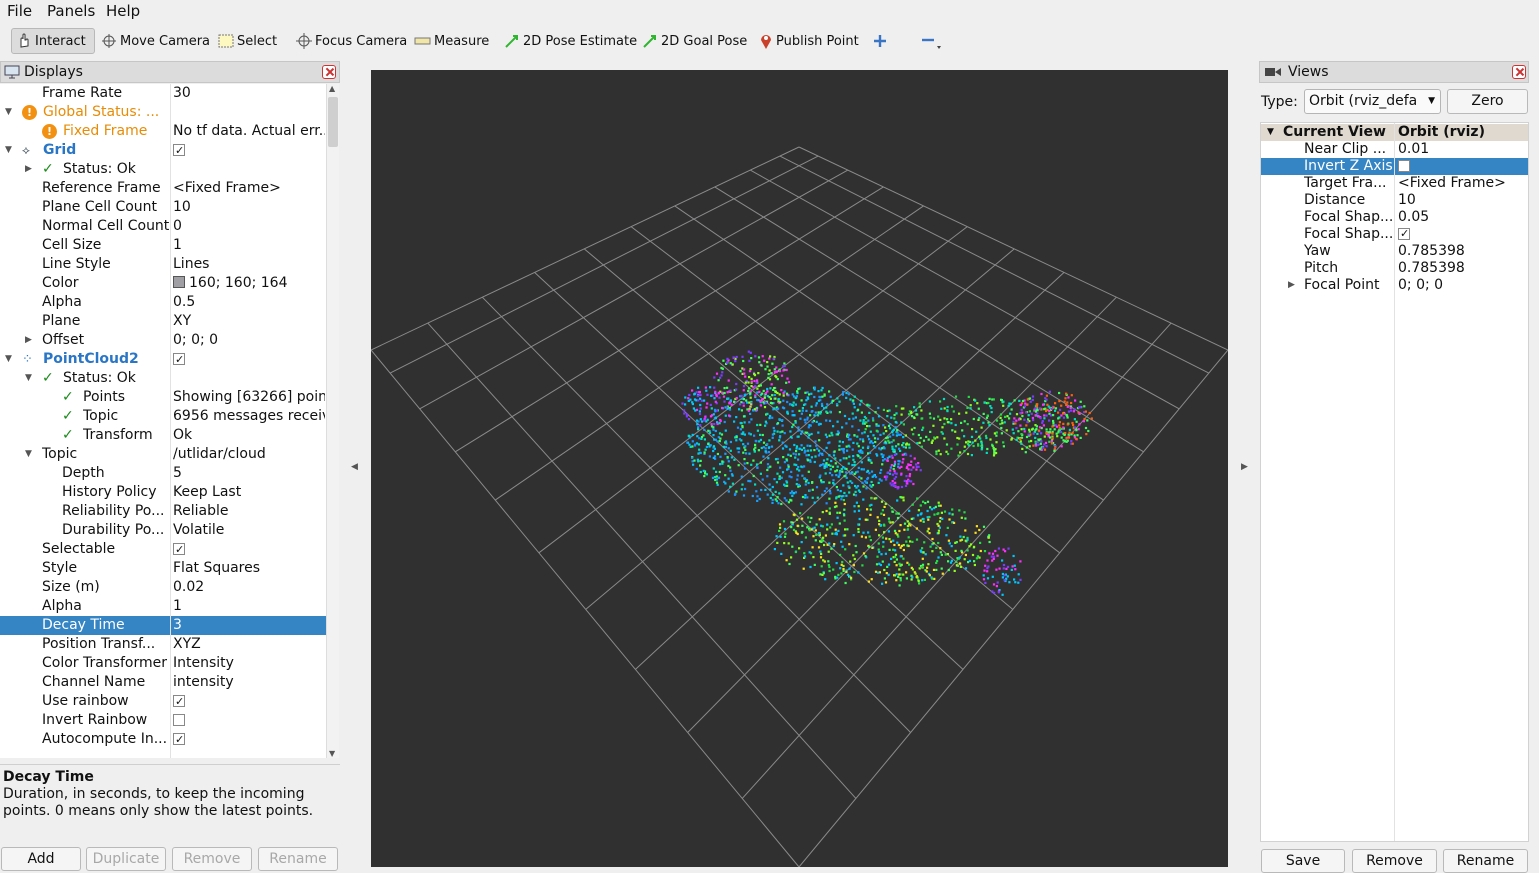  What do you see at coordinates (212, 859) in the screenshot?
I see `remove-display-button: Remove` at bounding box center [212, 859].